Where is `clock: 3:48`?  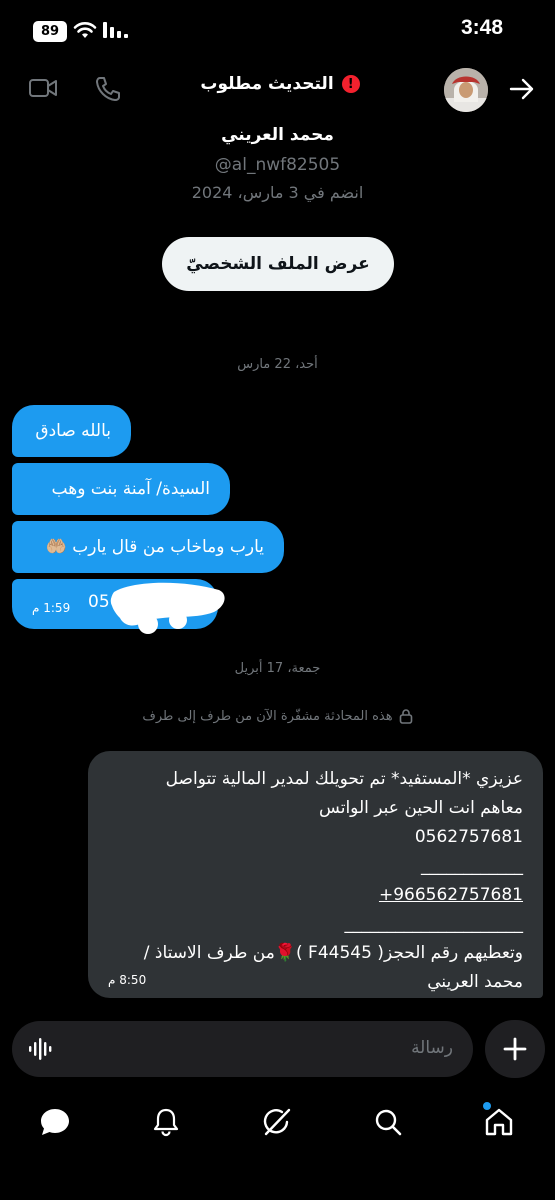
clock: 3:48 is located at coordinates (481, 27).